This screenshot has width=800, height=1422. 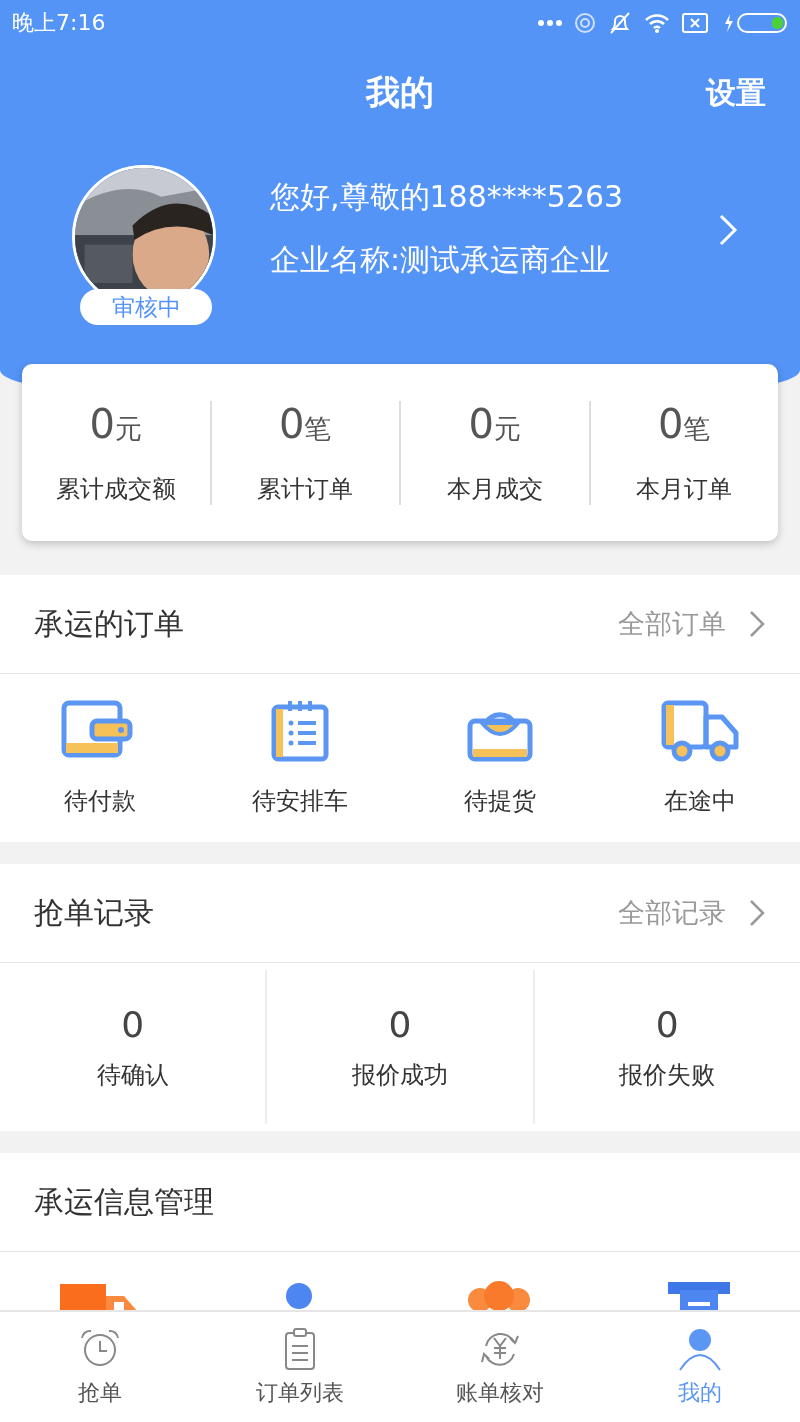 What do you see at coordinates (620, 22) in the screenshot?
I see `muted-bell-icon` at bounding box center [620, 22].